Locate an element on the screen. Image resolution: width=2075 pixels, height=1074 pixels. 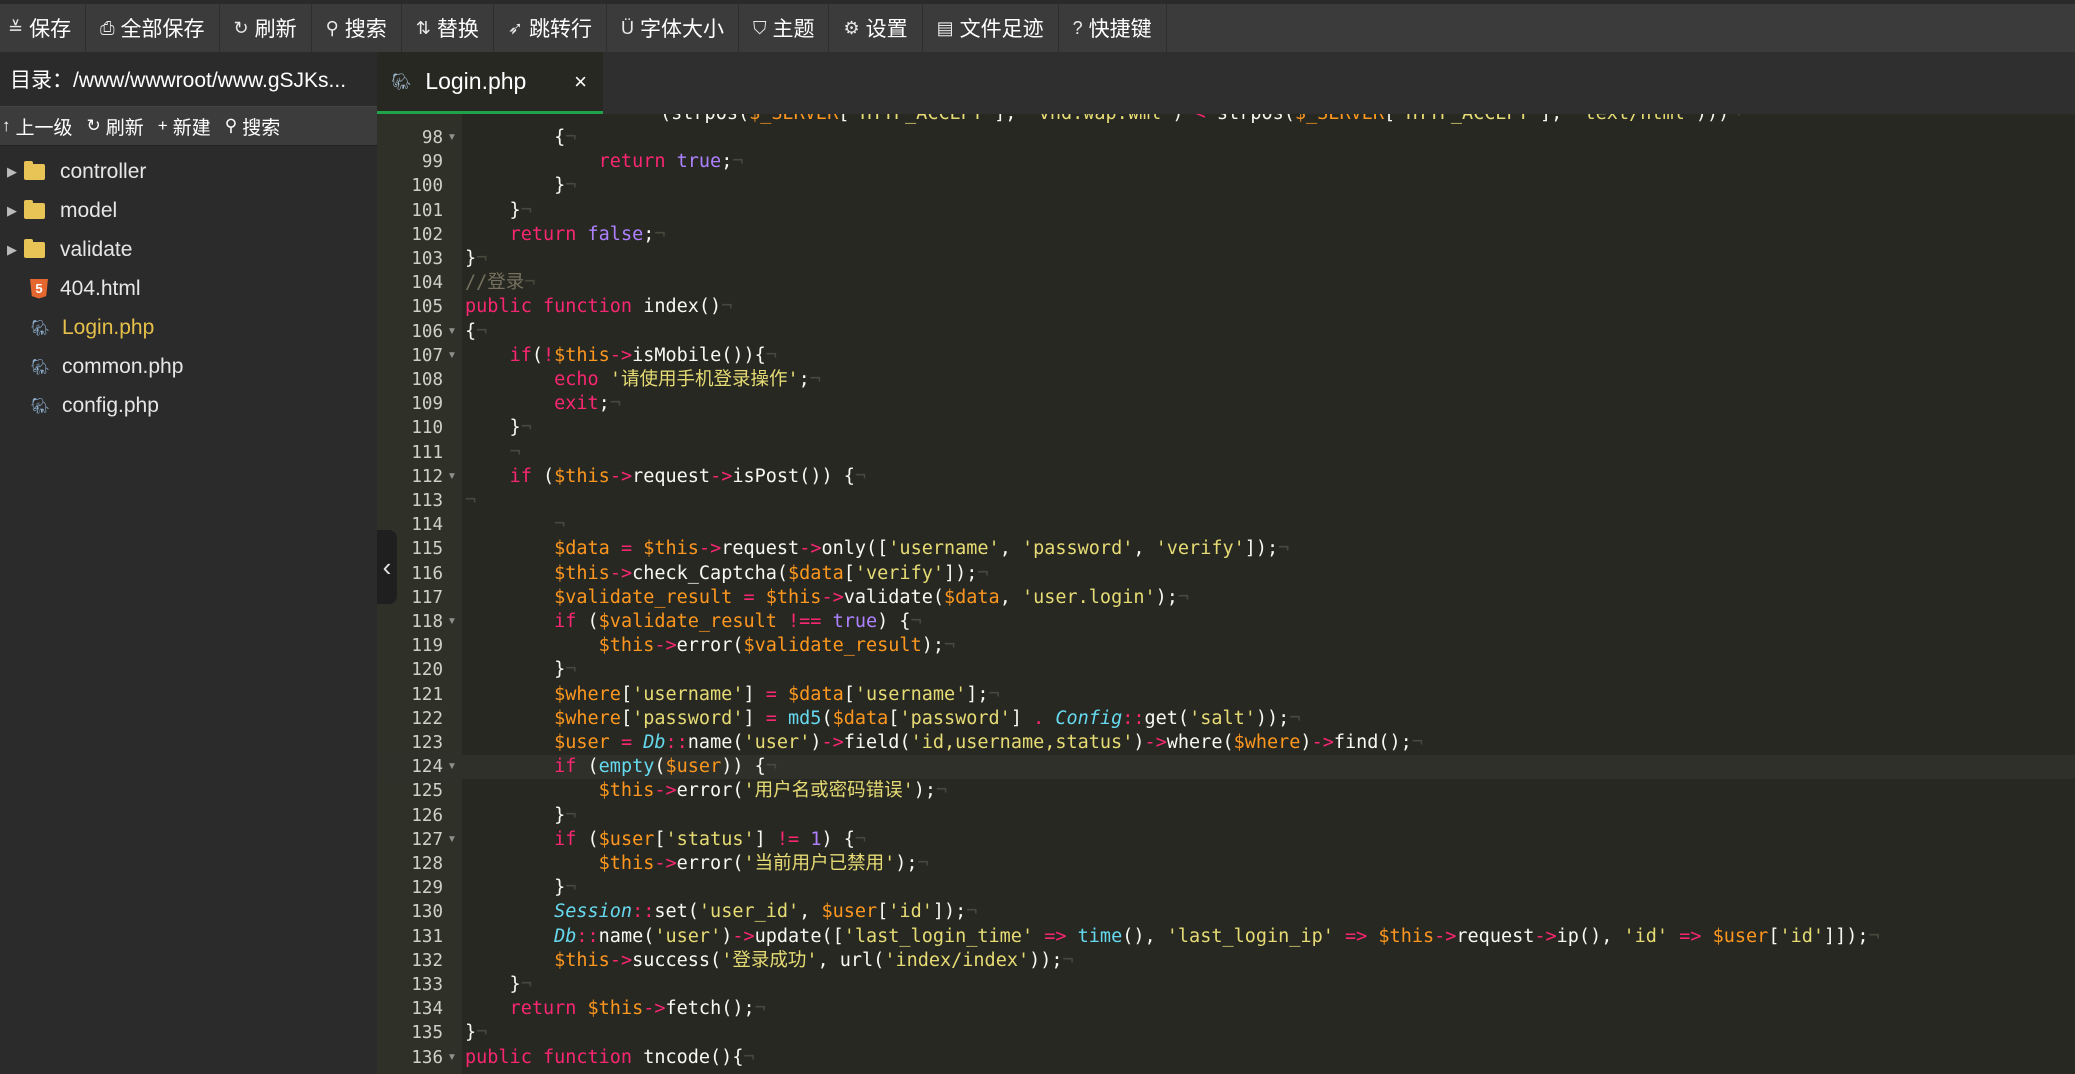
line-number: 99 is located at coordinates (432, 162).